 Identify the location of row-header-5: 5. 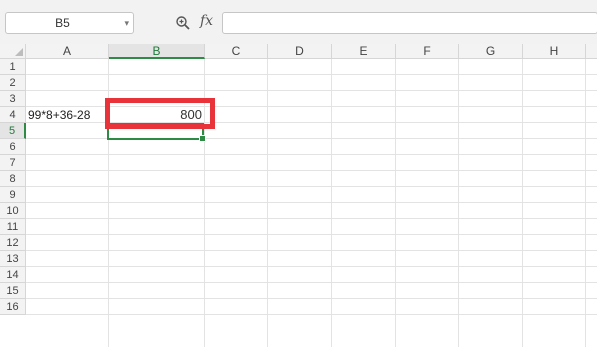
(13, 131).